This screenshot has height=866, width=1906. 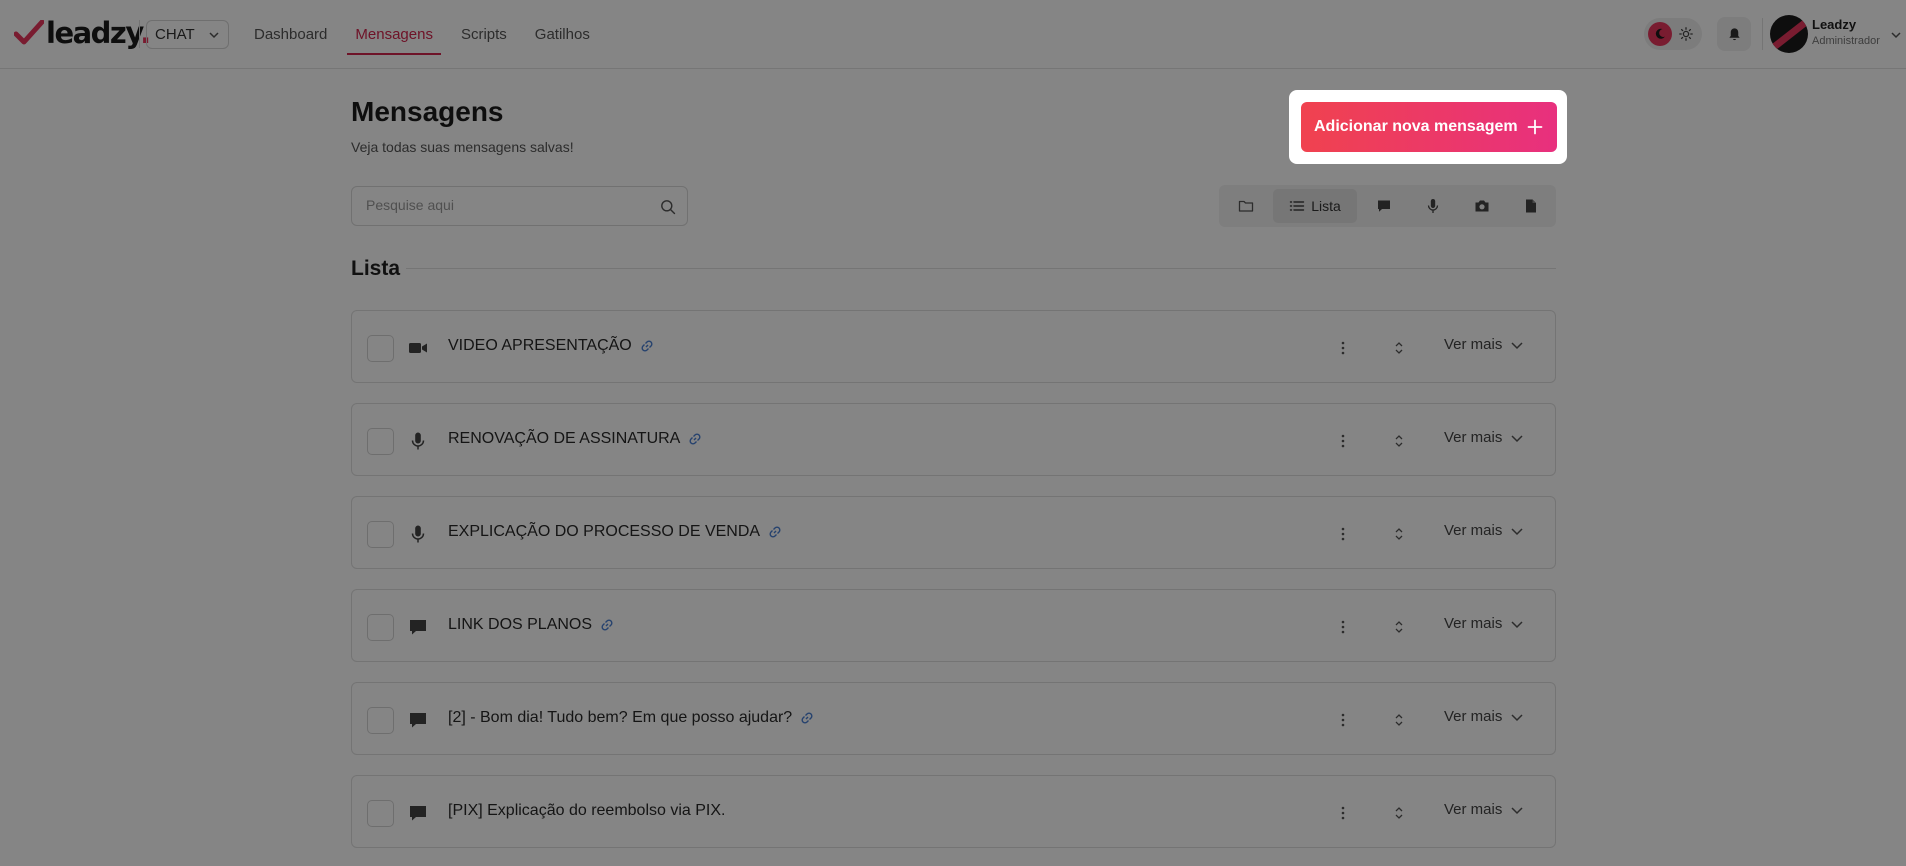 What do you see at coordinates (29, 32) in the screenshot?
I see `checkmark-logo-icon` at bounding box center [29, 32].